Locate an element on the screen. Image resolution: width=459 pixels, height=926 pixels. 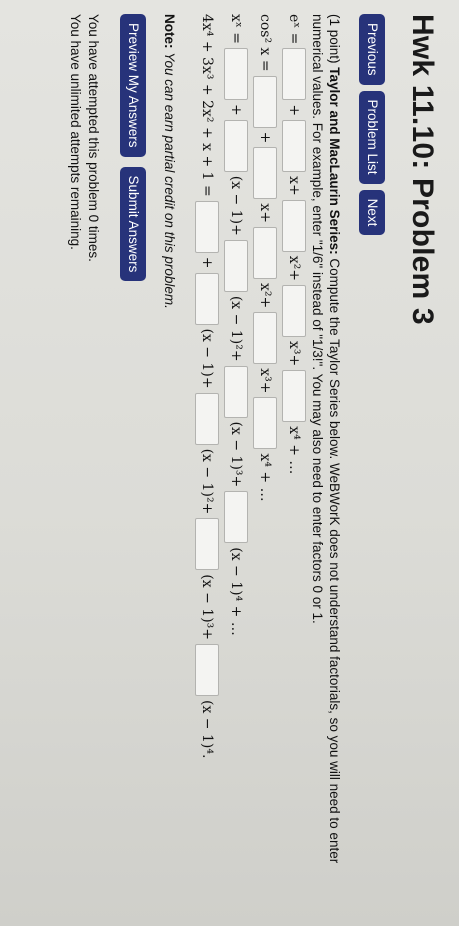
series-lhs: xˣ = is located at coordinates (236, 29).